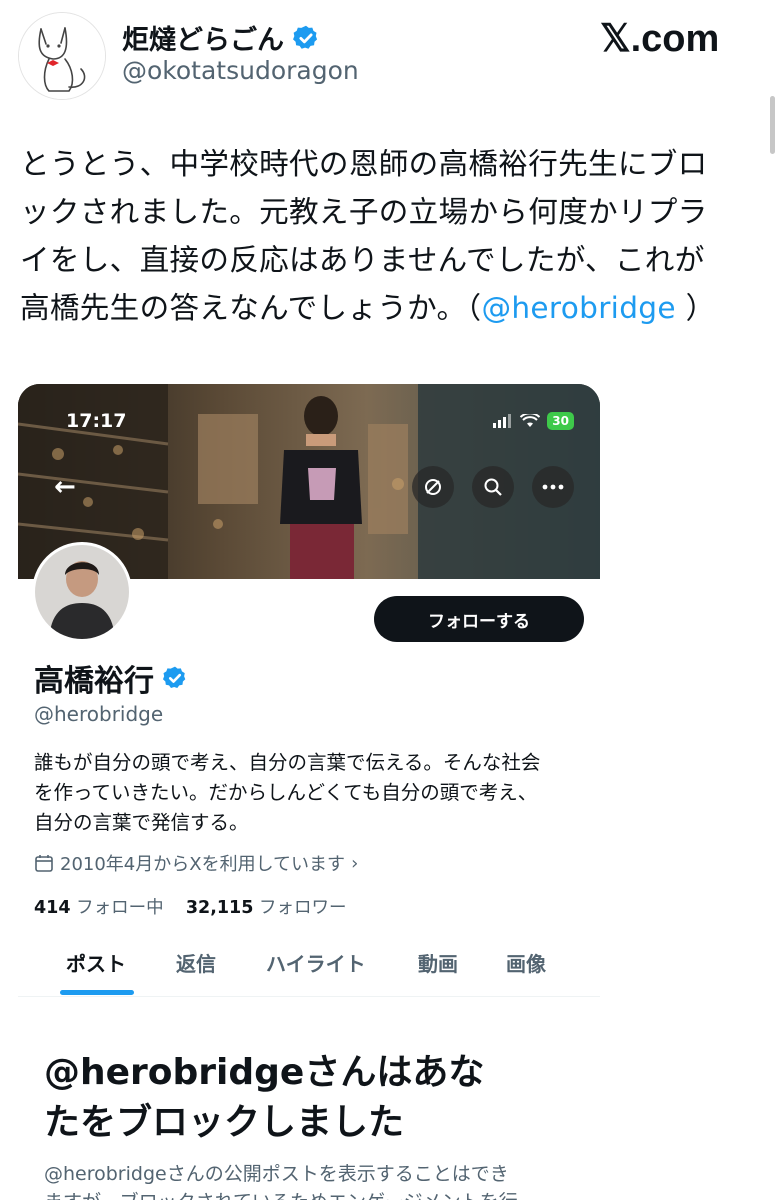 Image resolution: width=778 pixels, height=1200 pixels. What do you see at coordinates (322, 1194) in the screenshot?
I see `blocked-message-line: ますが、ブロックされているためエンゲージメントを行` at bounding box center [322, 1194].